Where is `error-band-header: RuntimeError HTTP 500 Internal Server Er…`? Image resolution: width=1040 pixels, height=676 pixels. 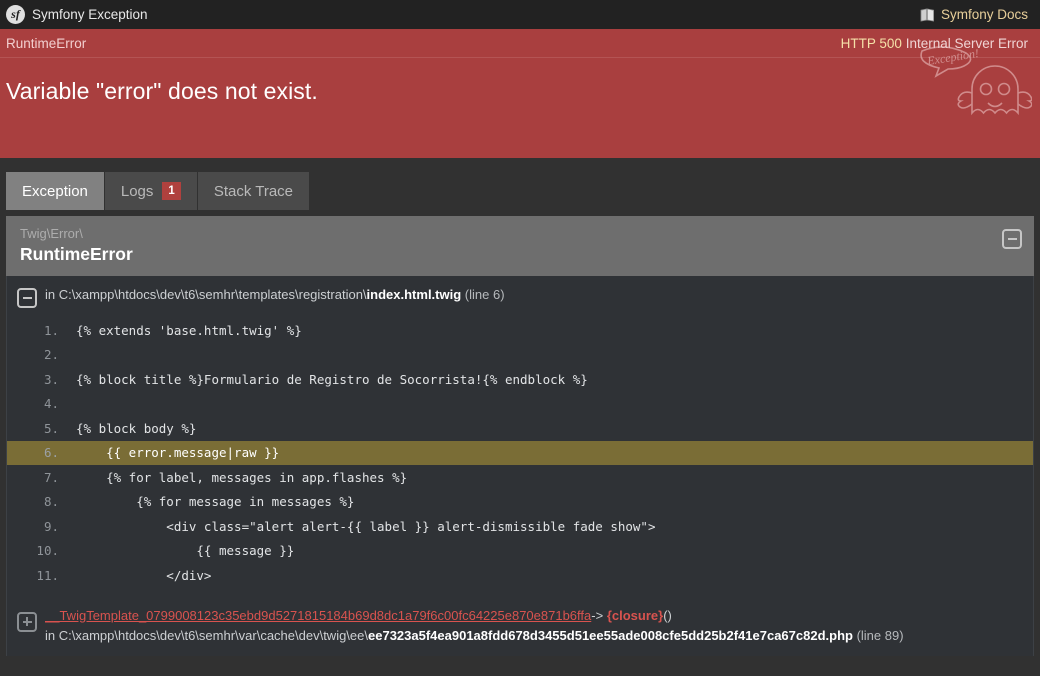
error-band-header: RuntimeError HTTP 500 Internal Server Er… is located at coordinates (520, 43).